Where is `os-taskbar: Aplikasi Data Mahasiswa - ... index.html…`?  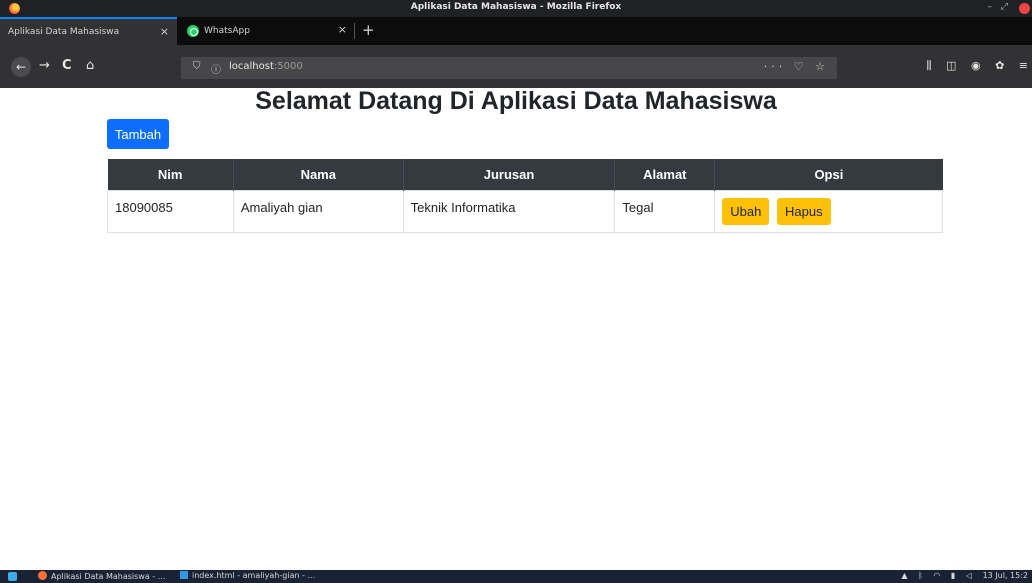
os-taskbar: Aplikasi Data Mahasiswa - ... index.html… is located at coordinates (516, 576).